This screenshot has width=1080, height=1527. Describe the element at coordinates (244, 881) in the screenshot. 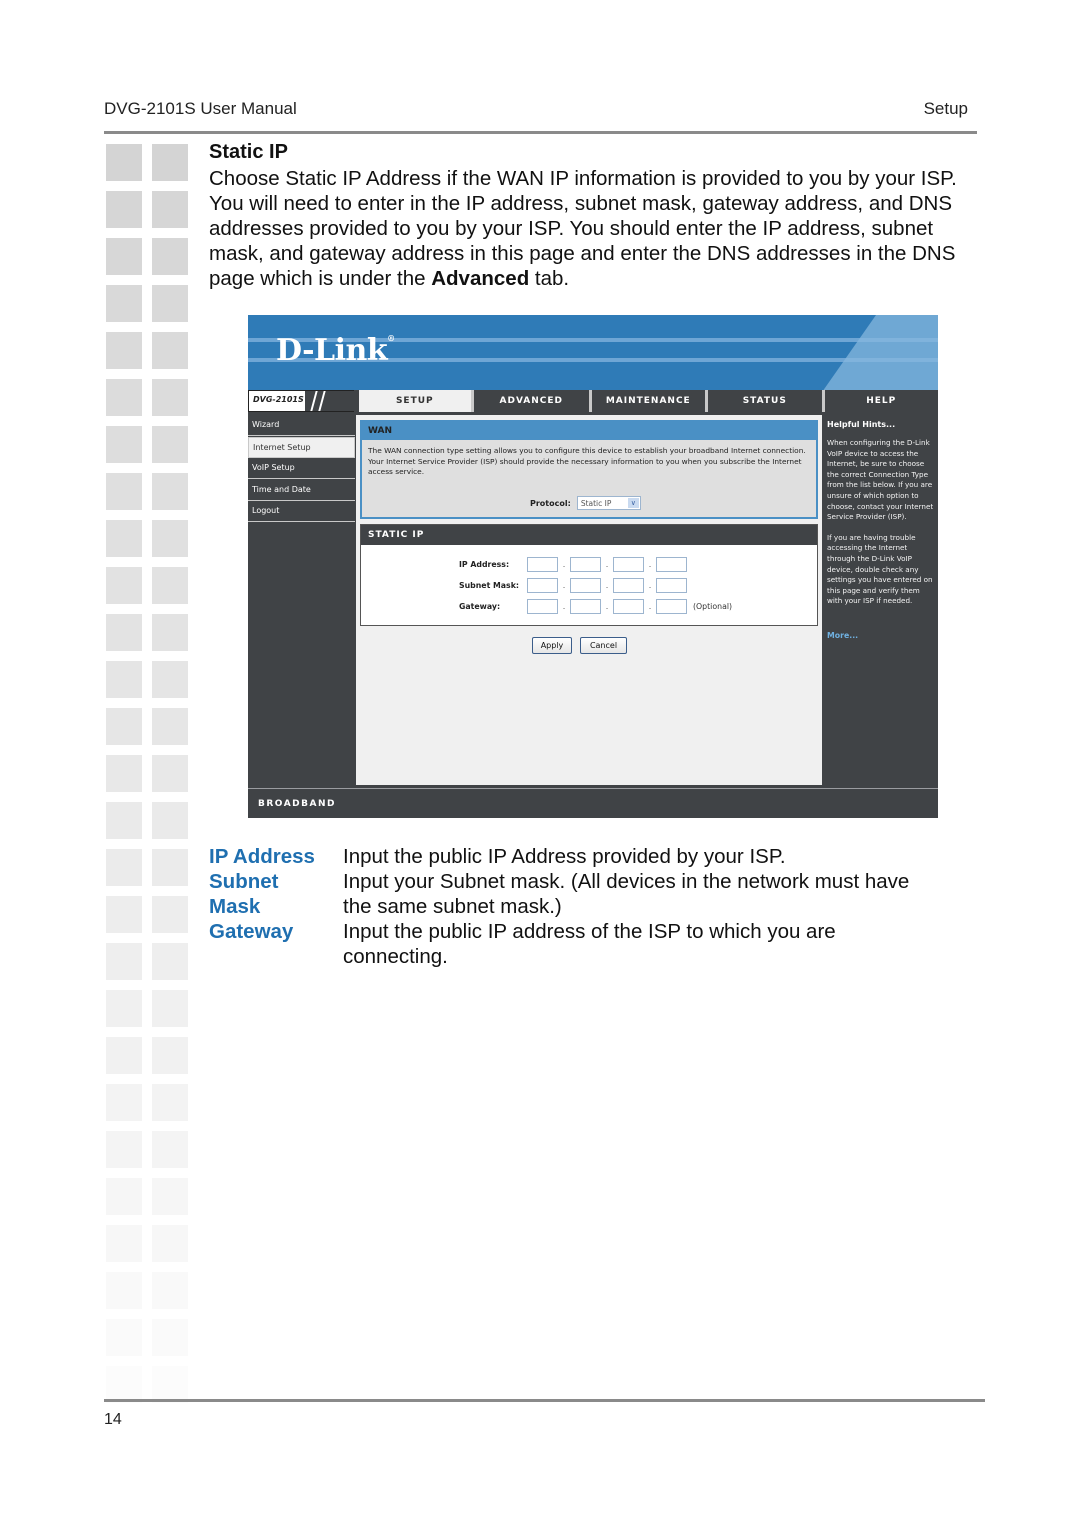

I see `definition-term-subnet: Subnet` at that location.